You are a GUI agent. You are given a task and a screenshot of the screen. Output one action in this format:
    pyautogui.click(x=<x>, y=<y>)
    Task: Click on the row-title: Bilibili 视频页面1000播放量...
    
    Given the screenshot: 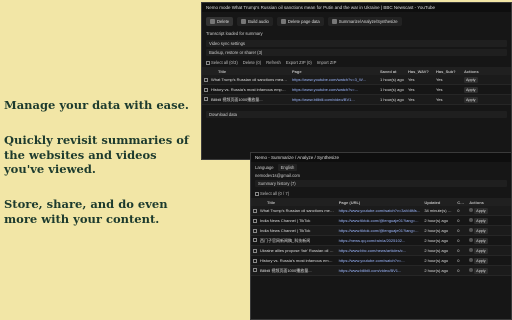 What is the action you would take?
    pyautogui.click(x=294, y=271)
    